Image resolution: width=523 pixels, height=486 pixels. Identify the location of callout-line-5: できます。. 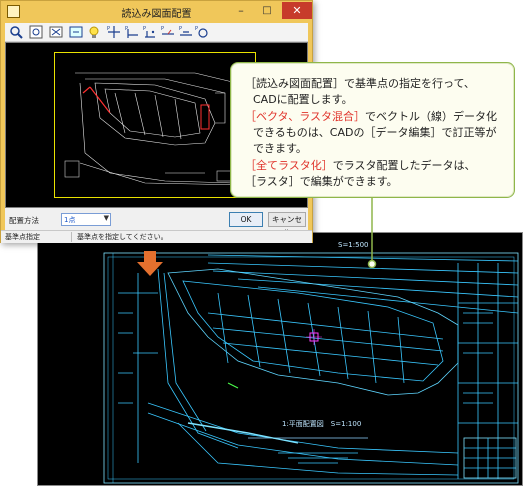
(280, 148).